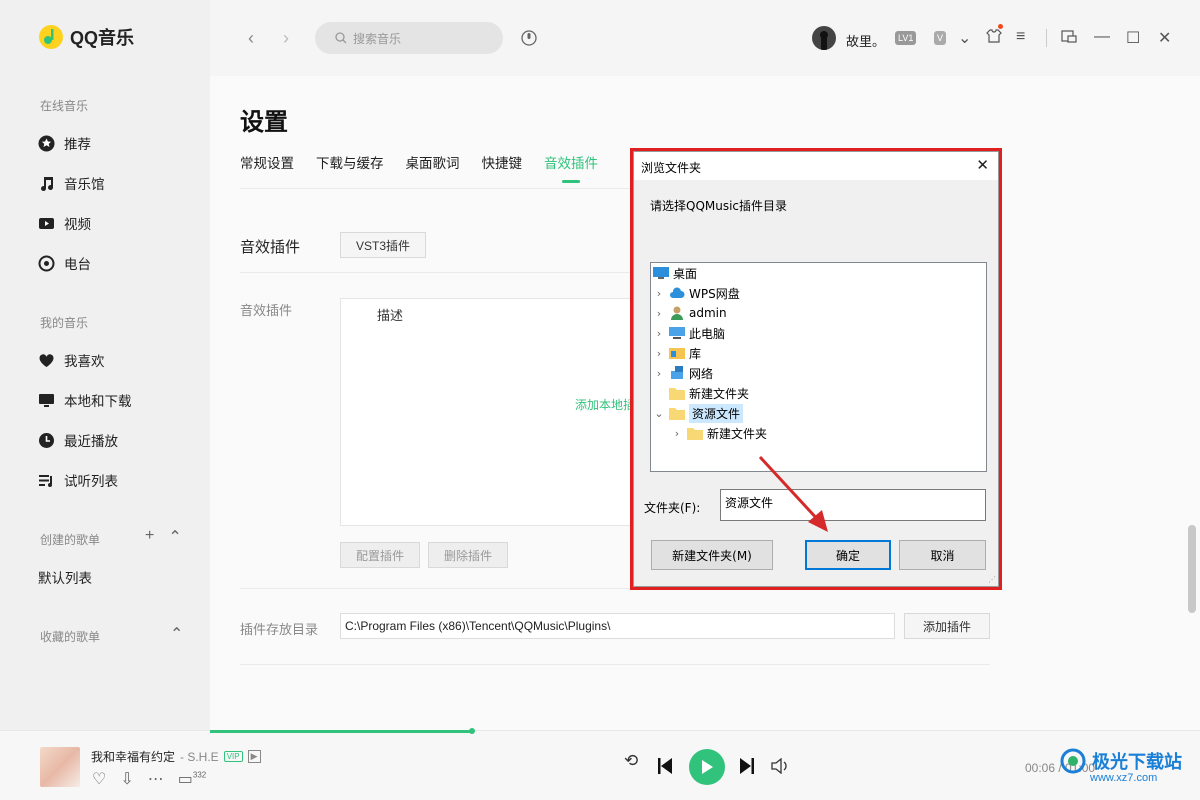 The height and width of the screenshot is (800, 1200). I want to click on tree-item-resources: ⌄ 资源文件, so click(698, 413).